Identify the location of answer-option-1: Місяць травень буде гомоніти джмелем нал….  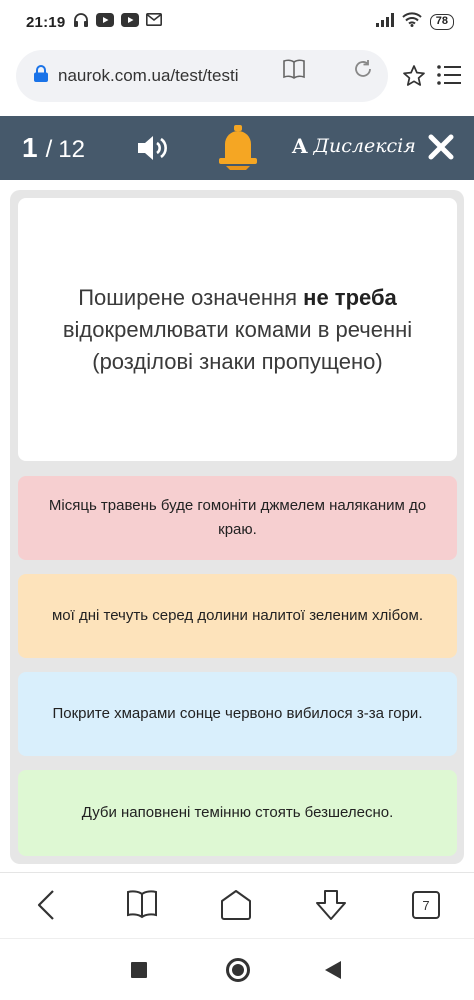
(237, 518).